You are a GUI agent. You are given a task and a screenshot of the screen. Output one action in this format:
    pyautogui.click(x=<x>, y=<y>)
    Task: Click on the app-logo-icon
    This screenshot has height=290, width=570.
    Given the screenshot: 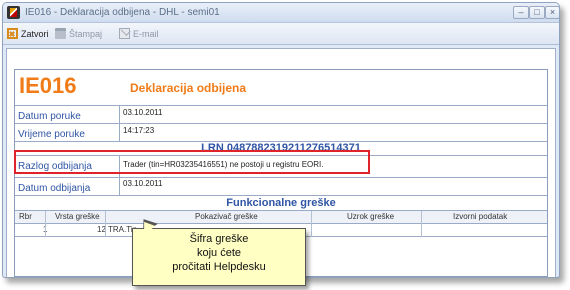 What is the action you would take?
    pyautogui.click(x=13, y=12)
    